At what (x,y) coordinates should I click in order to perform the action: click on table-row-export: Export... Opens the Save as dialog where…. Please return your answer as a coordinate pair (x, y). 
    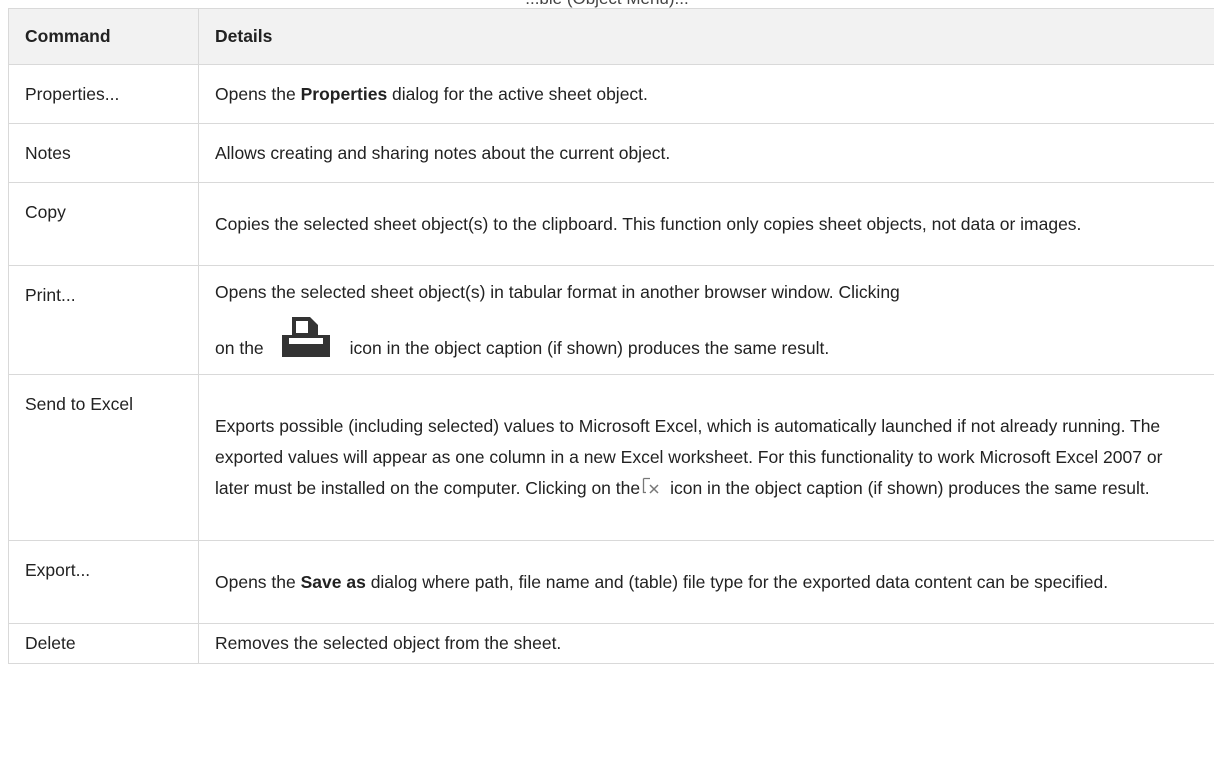
    Looking at the image, I should click on (611, 582).